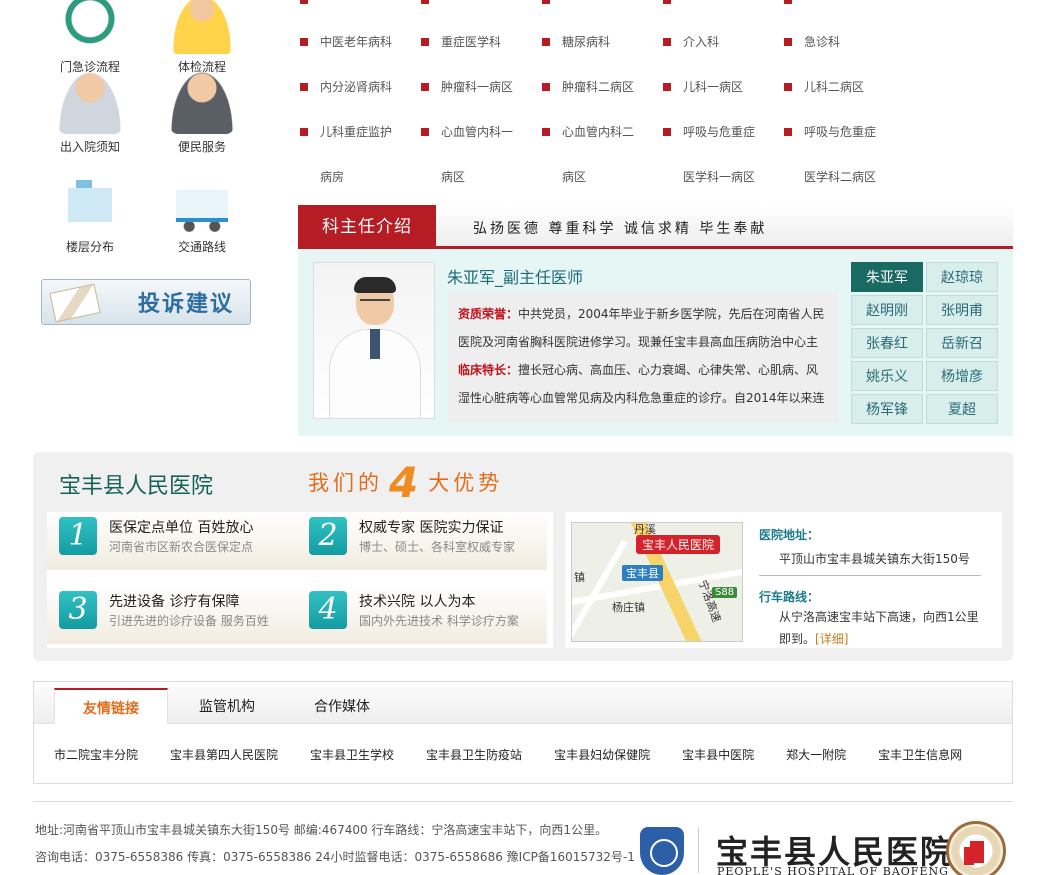  I want to click on doctor-tab: 夏超, so click(962, 409).